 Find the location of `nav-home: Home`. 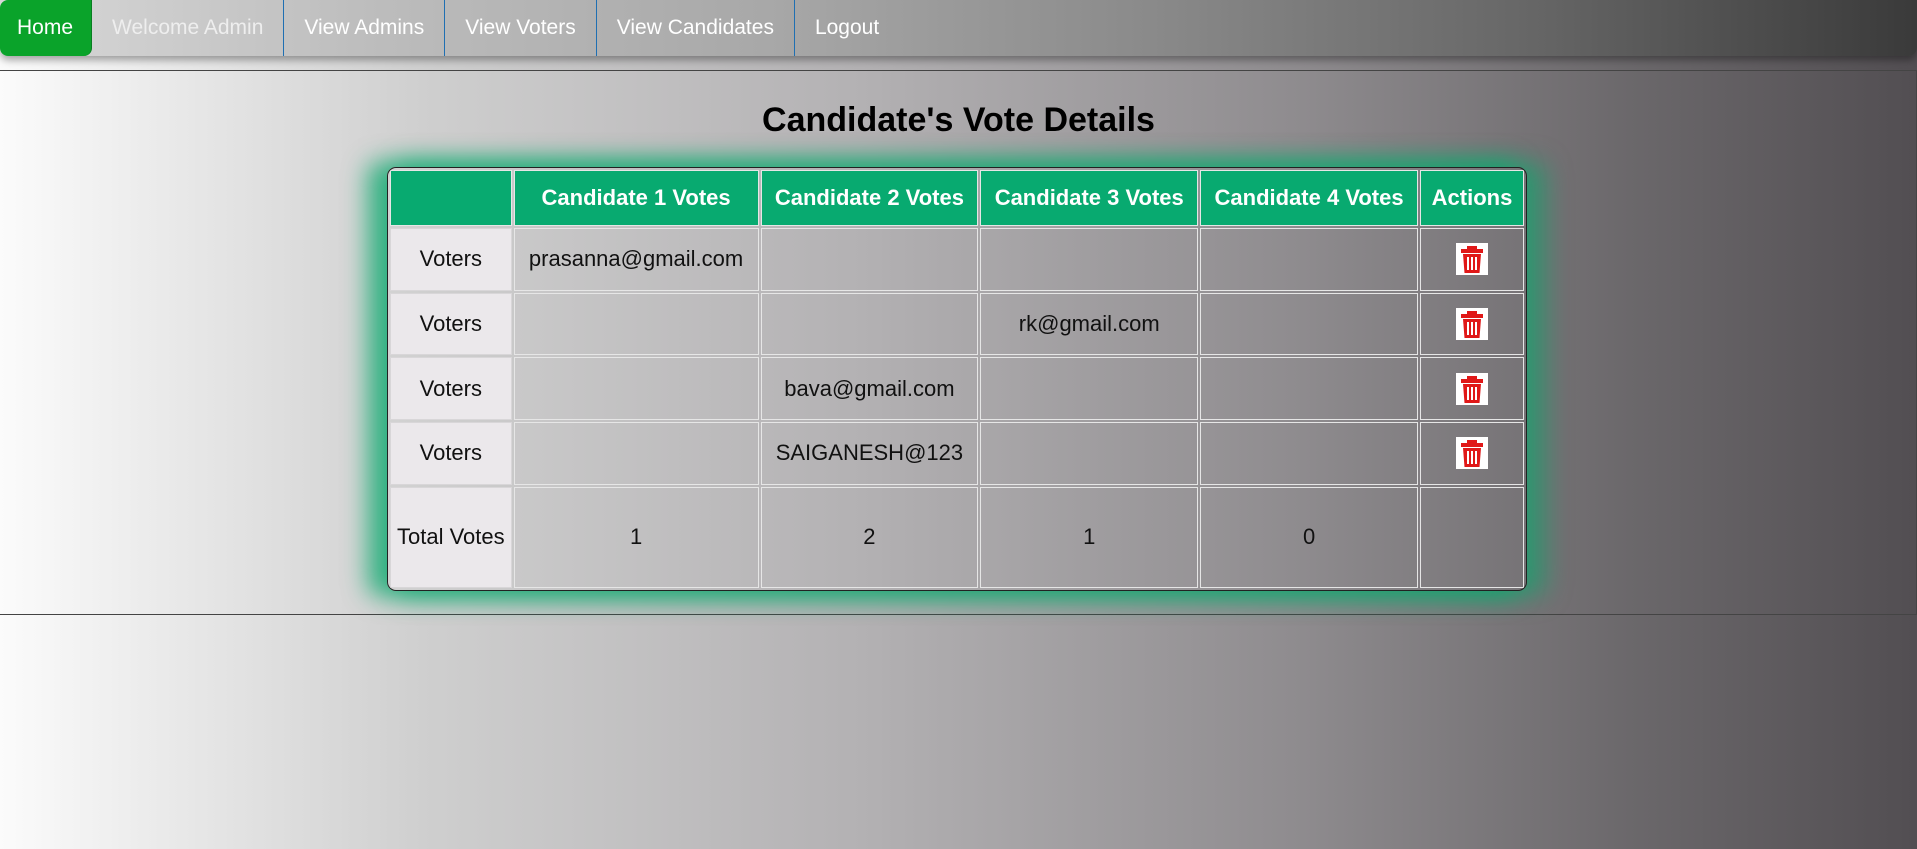

nav-home: Home is located at coordinates (46, 28).